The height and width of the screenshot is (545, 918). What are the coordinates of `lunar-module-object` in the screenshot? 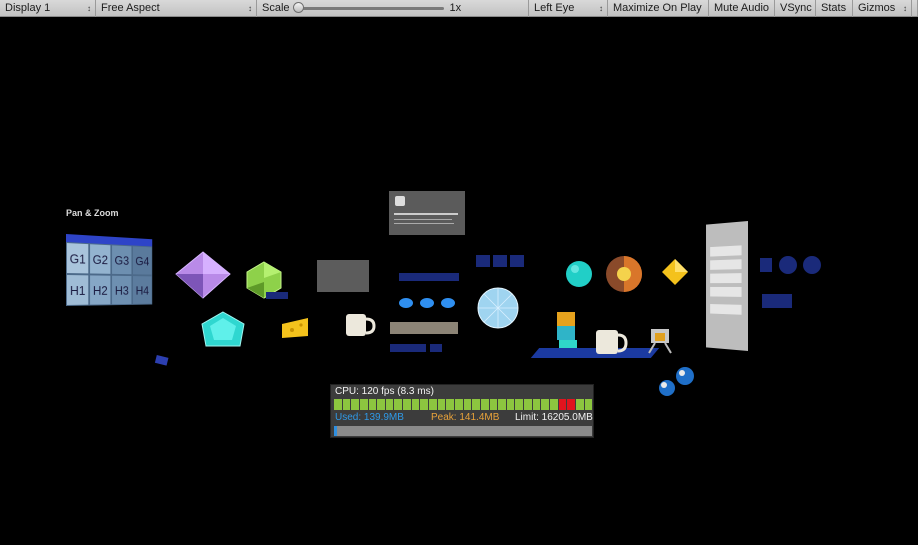 It's located at (660, 339).